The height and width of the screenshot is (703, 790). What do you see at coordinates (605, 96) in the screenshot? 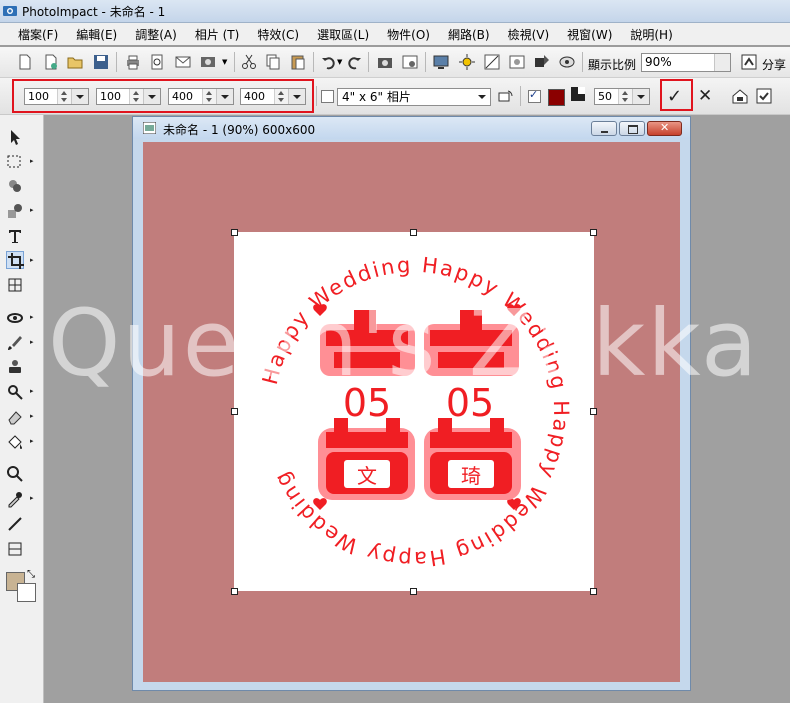
I see `opacity-value: 50` at bounding box center [605, 96].